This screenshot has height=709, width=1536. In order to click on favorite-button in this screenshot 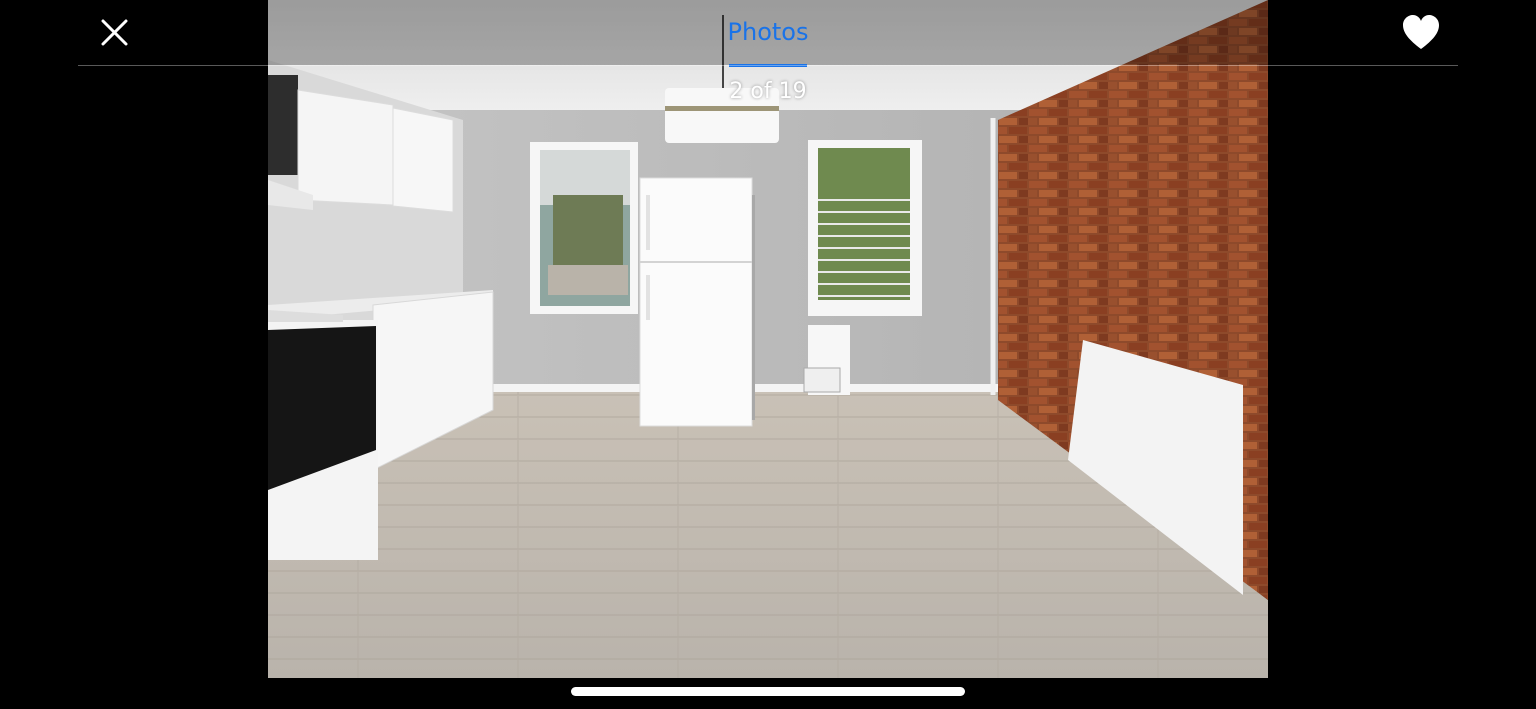, I will do `click(1421, 33)`.